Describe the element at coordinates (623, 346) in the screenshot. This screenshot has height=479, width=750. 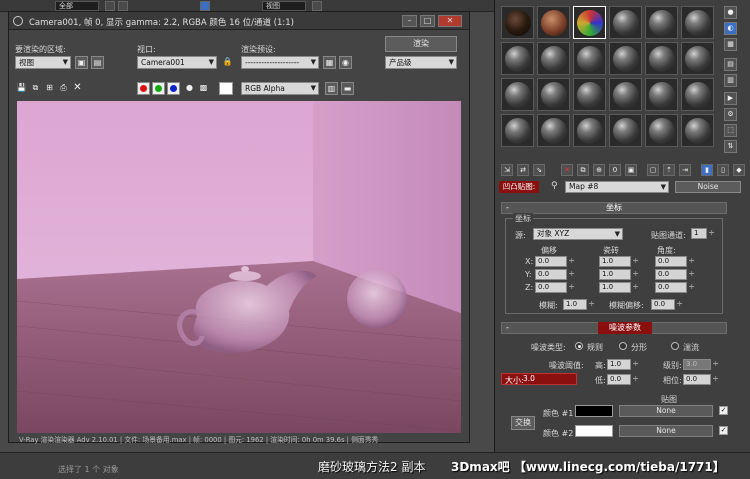
I see `fractal-radio` at that location.